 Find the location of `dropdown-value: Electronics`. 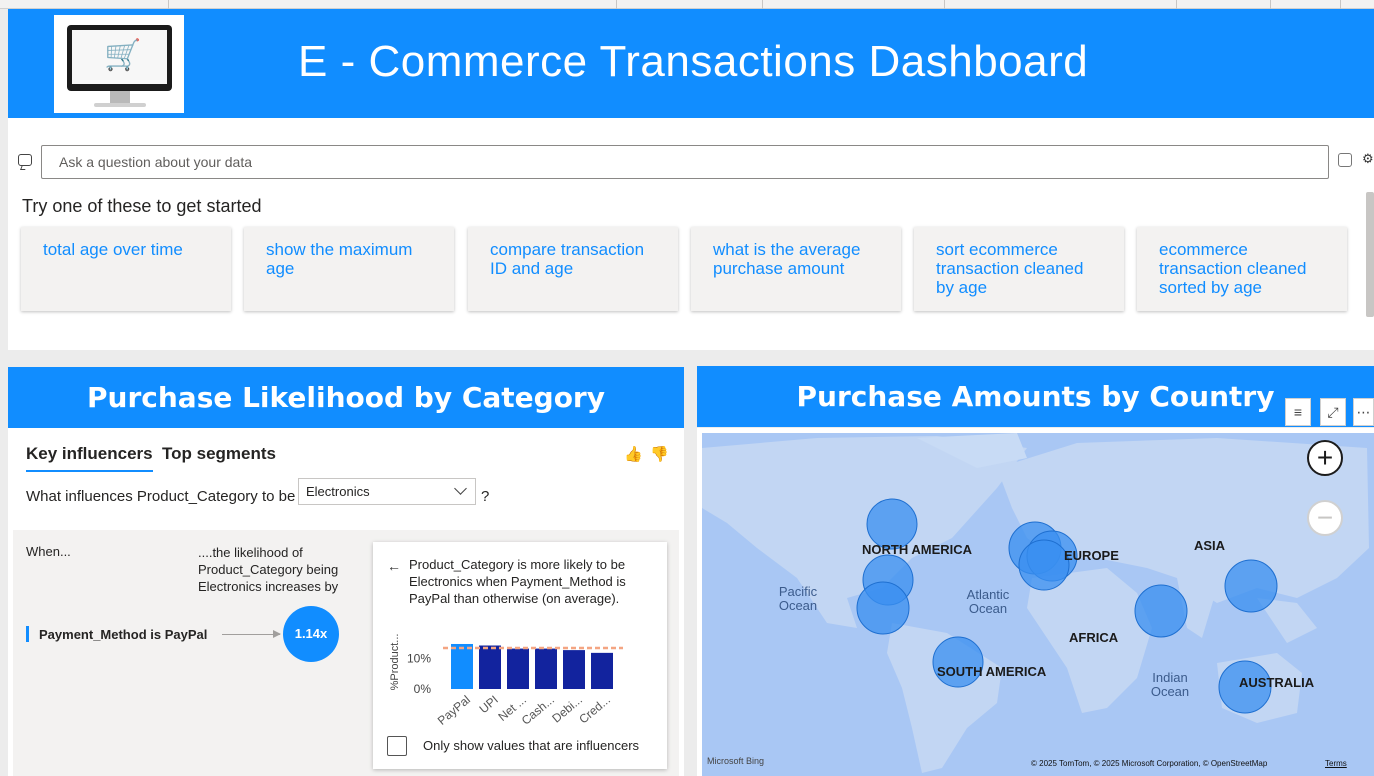

dropdown-value: Electronics is located at coordinates (338, 491).